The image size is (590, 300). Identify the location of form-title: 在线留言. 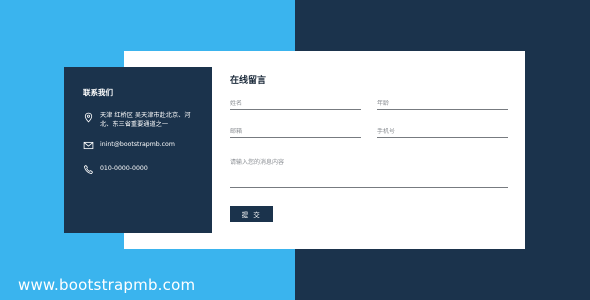
(248, 81).